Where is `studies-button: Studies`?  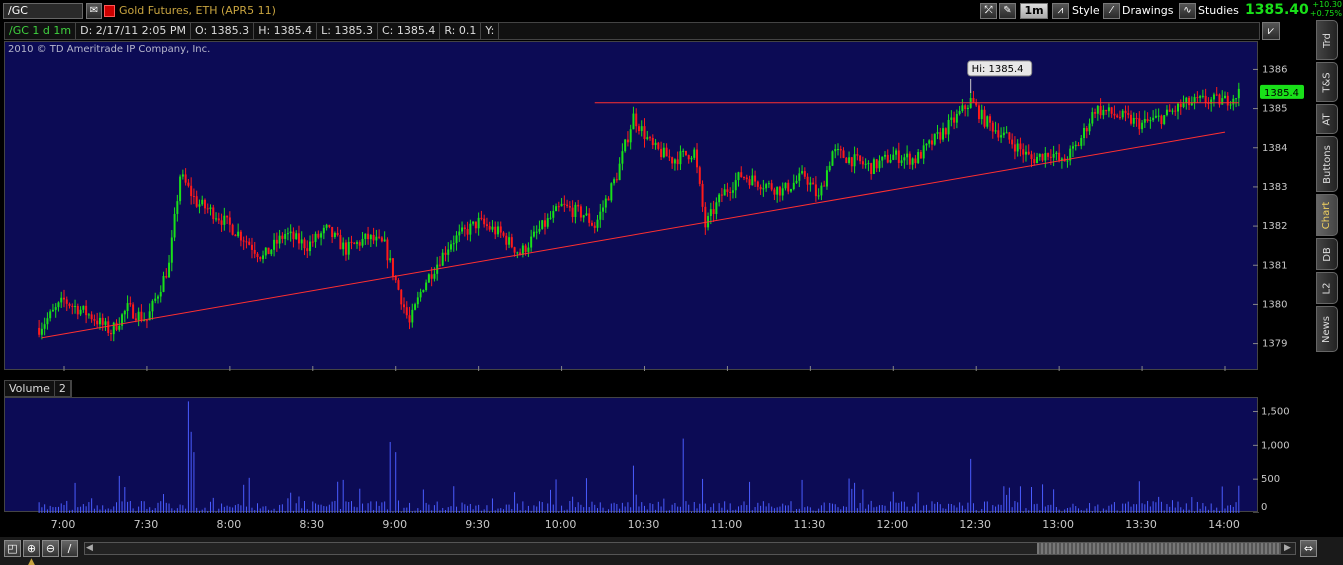 studies-button: Studies is located at coordinates (1218, 10).